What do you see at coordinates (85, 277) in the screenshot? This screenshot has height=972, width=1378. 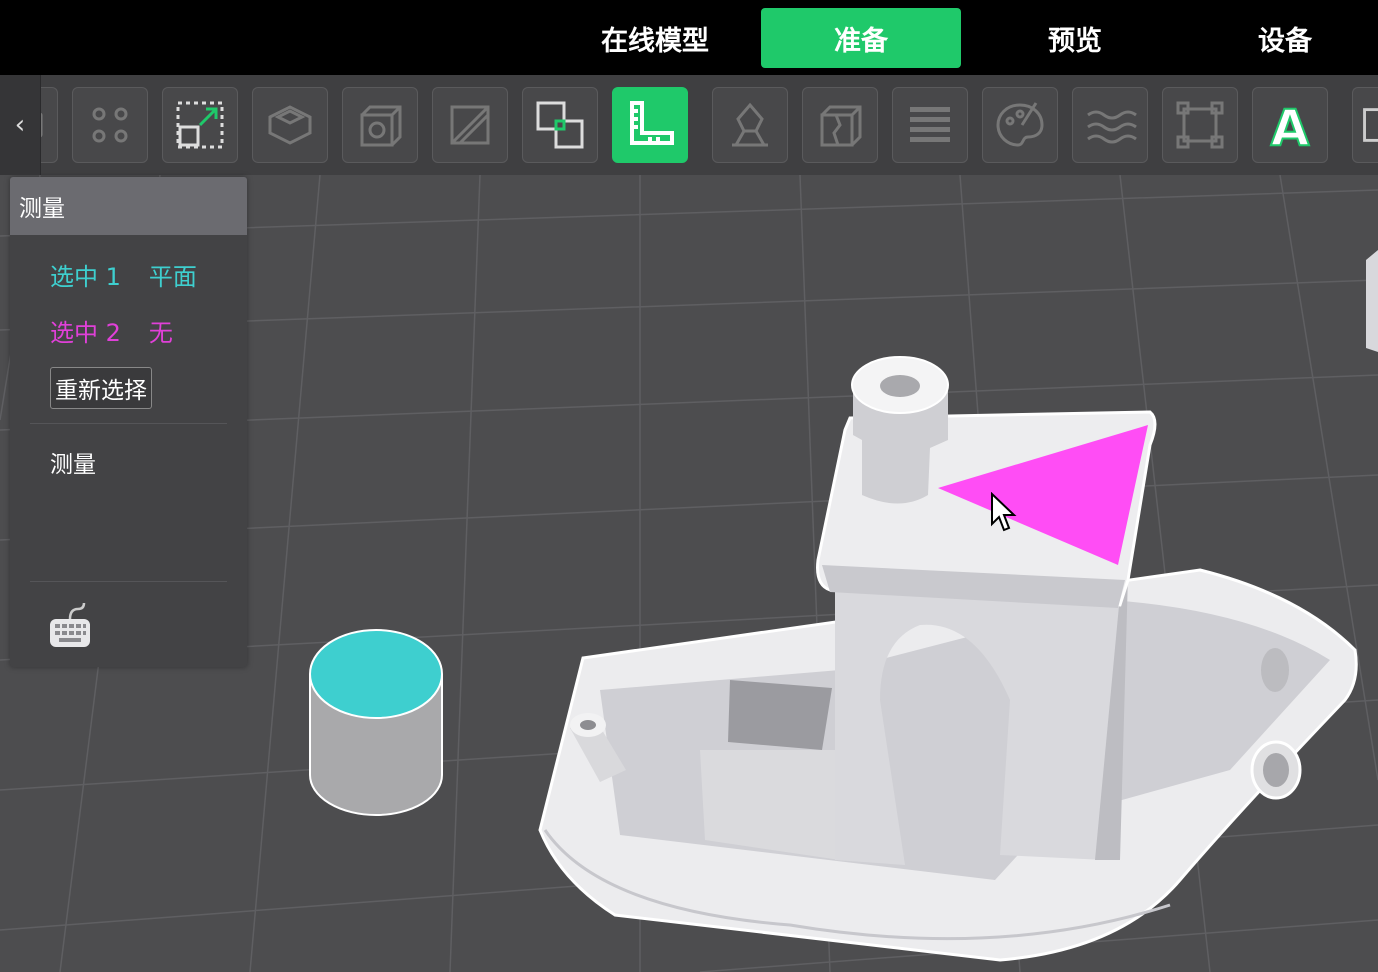 I see `selection-1-label: 选中 1` at bounding box center [85, 277].